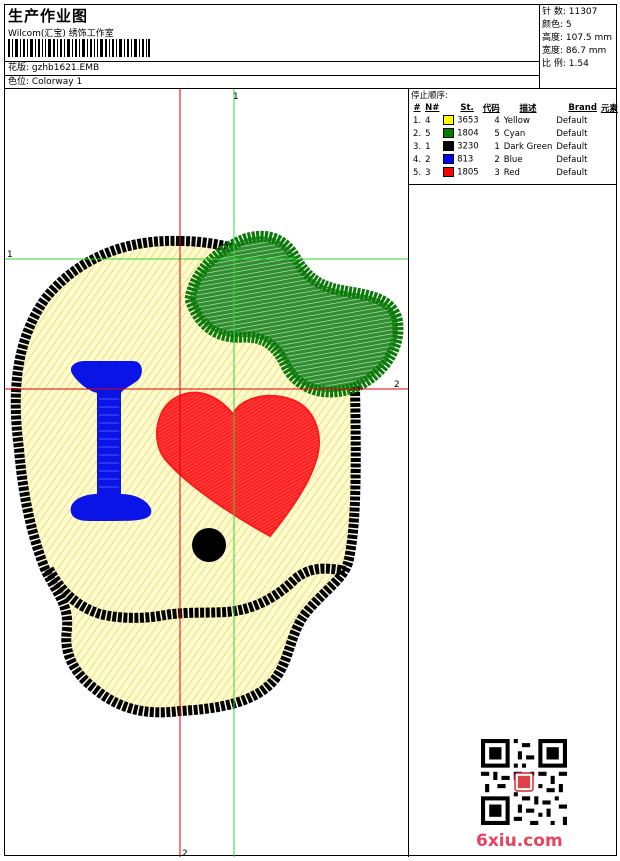 The width and height of the screenshot is (620, 861). I want to click on row-stitches: 1805, so click(460, 172).